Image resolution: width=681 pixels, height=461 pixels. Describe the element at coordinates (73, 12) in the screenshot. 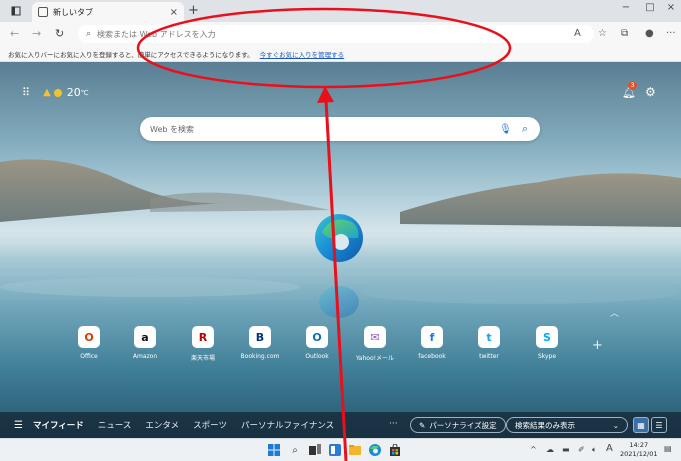

I see `tab-title: 新しいタブ` at that location.